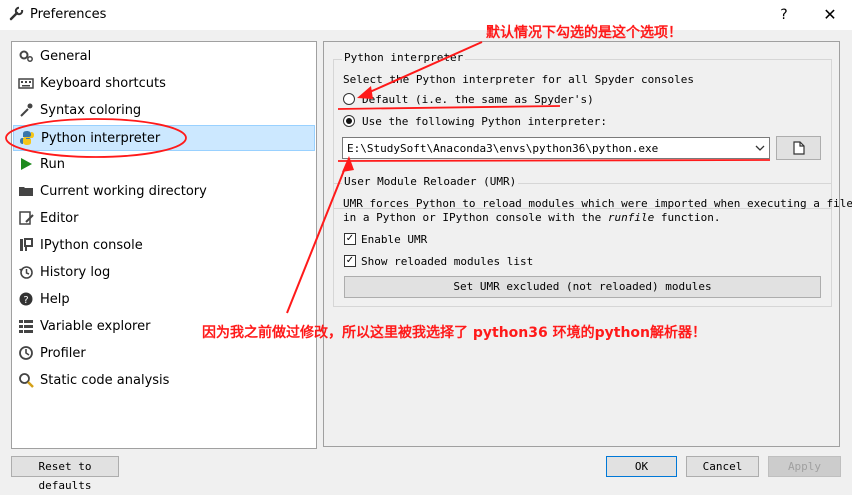 The height and width of the screenshot is (495, 852). I want to click on cancel-button: Cancel, so click(722, 466).